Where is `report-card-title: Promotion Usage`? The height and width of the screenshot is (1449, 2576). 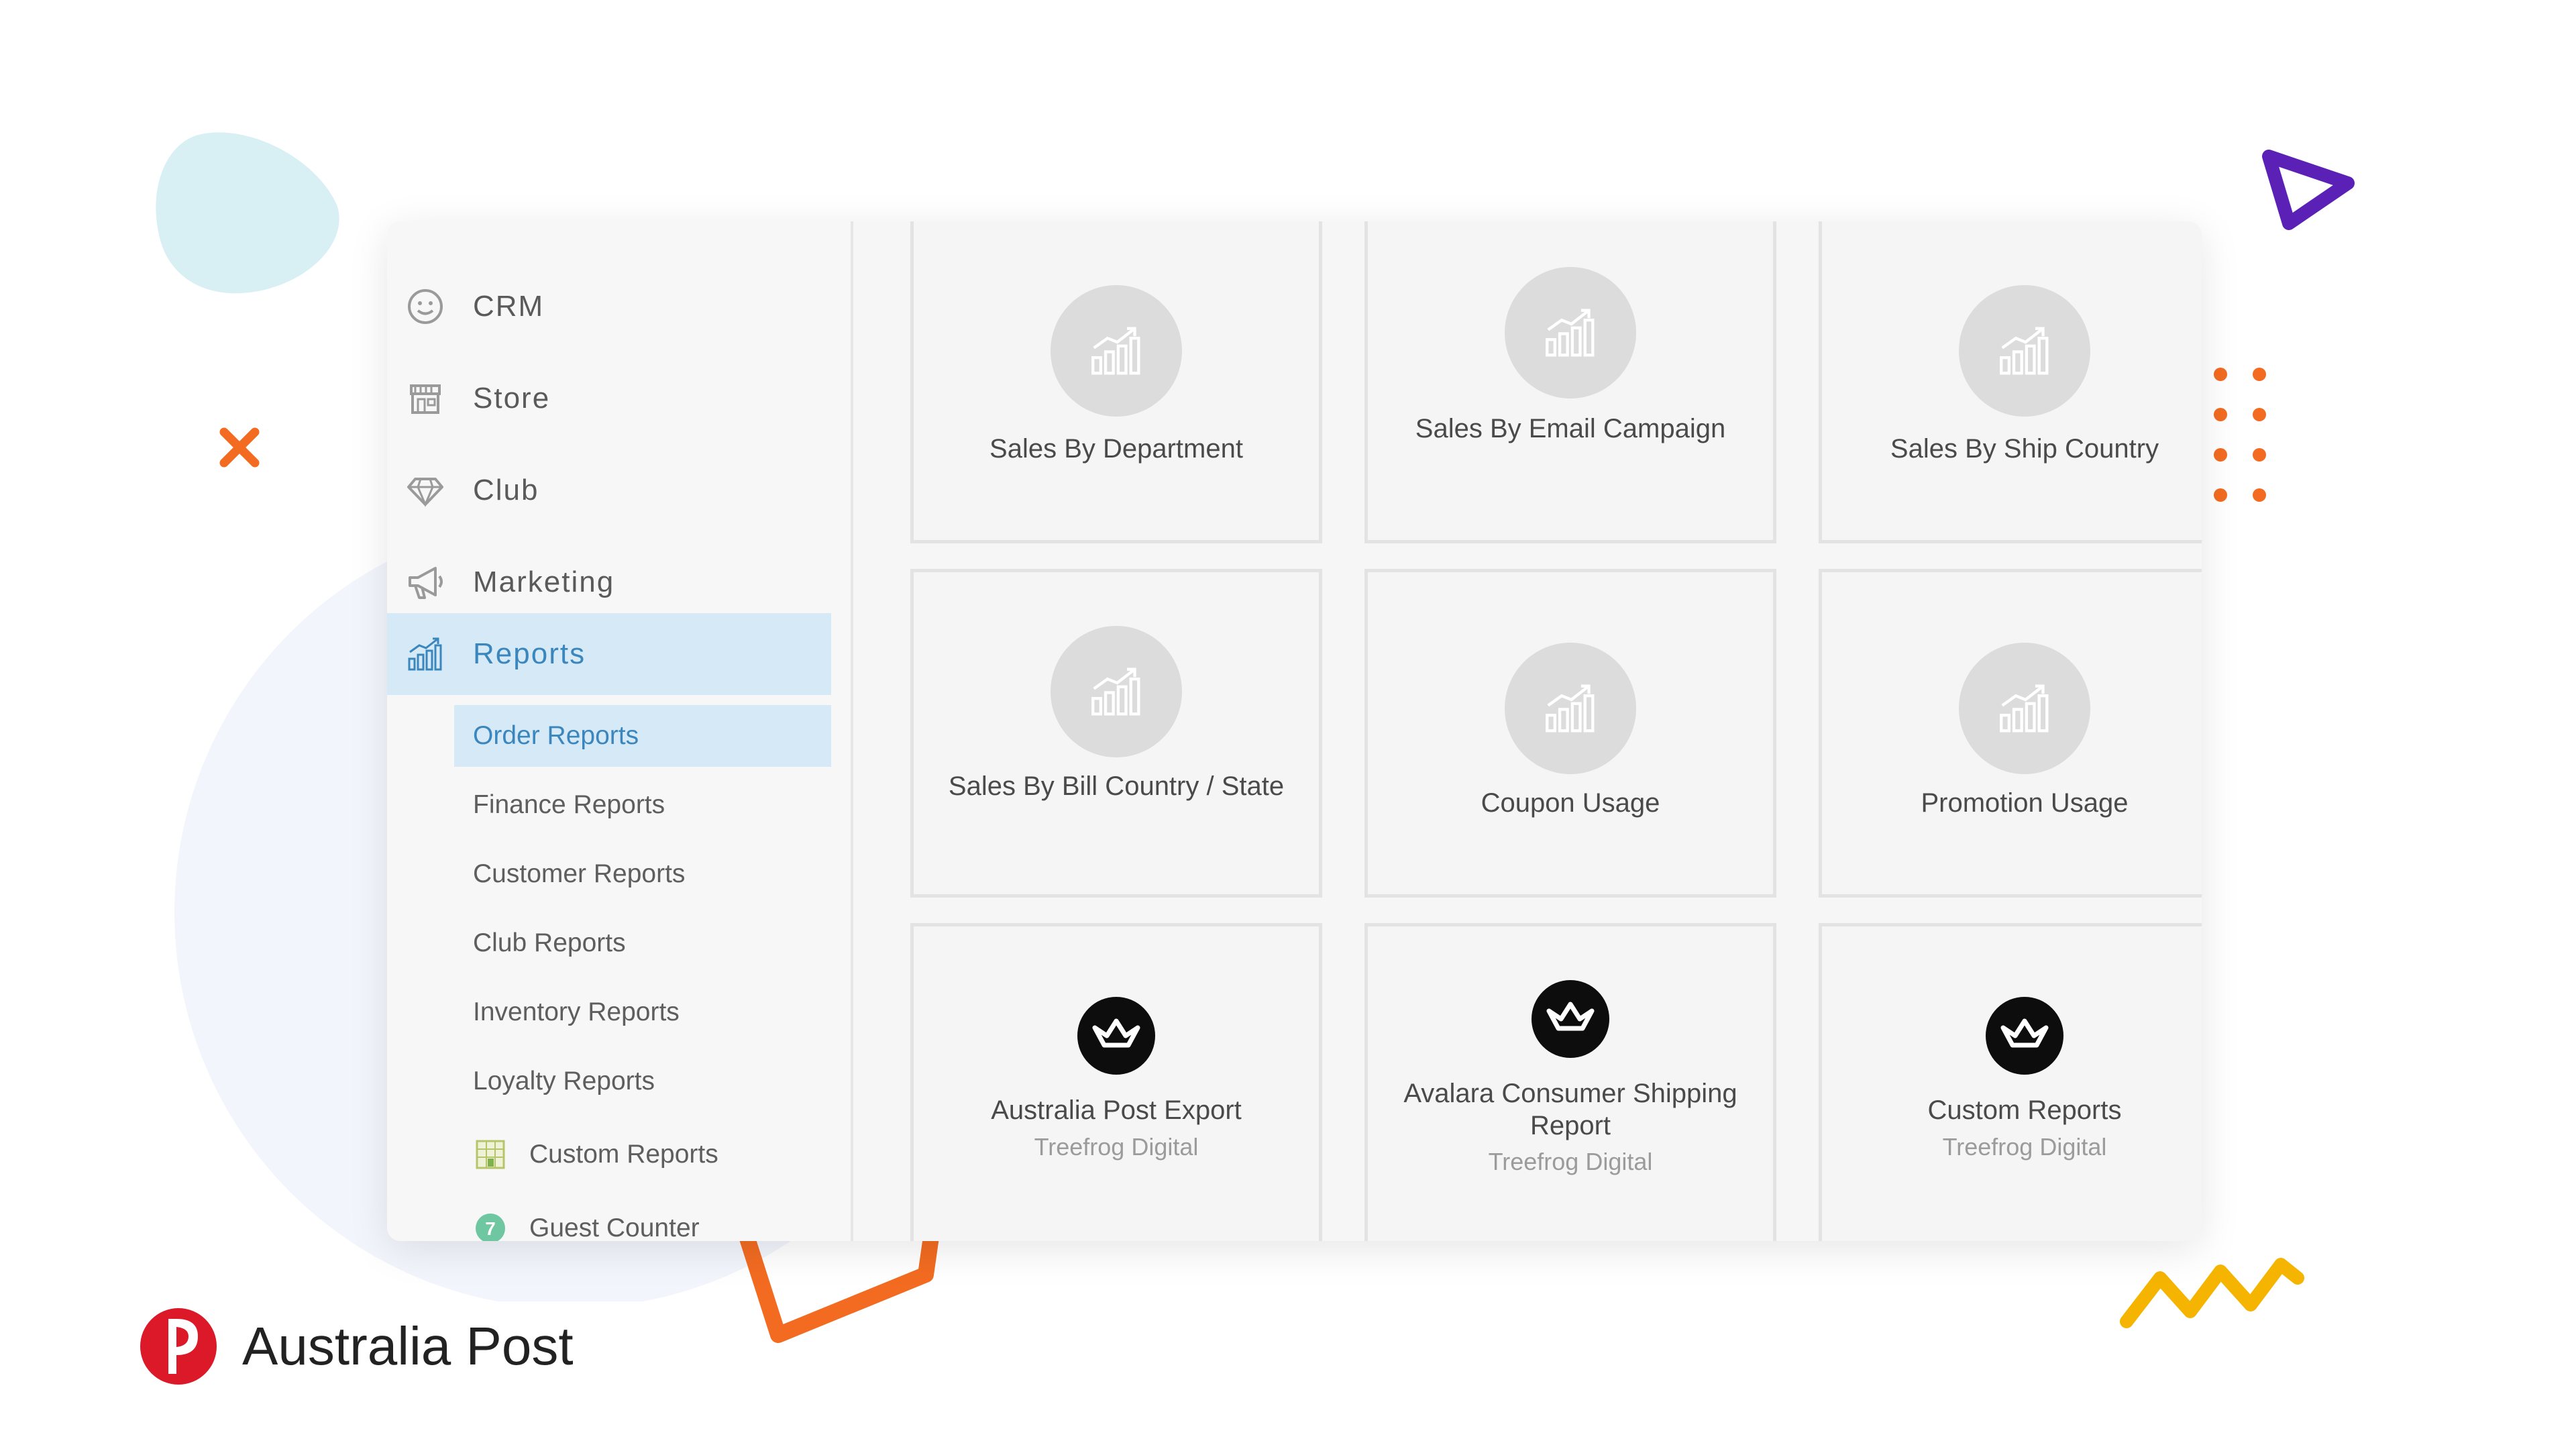
report-card-title: Promotion Usage is located at coordinates (2025, 803).